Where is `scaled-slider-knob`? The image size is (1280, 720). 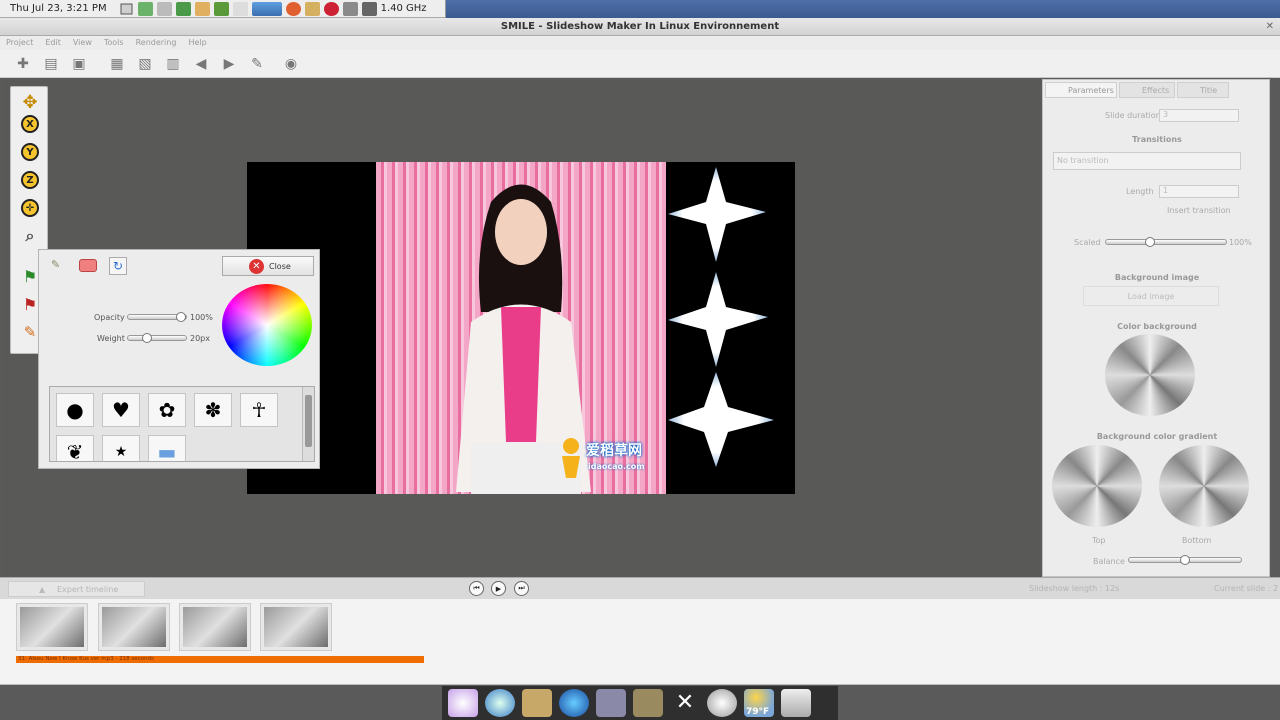
scaled-slider-knob is located at coordinates (1149, 242).